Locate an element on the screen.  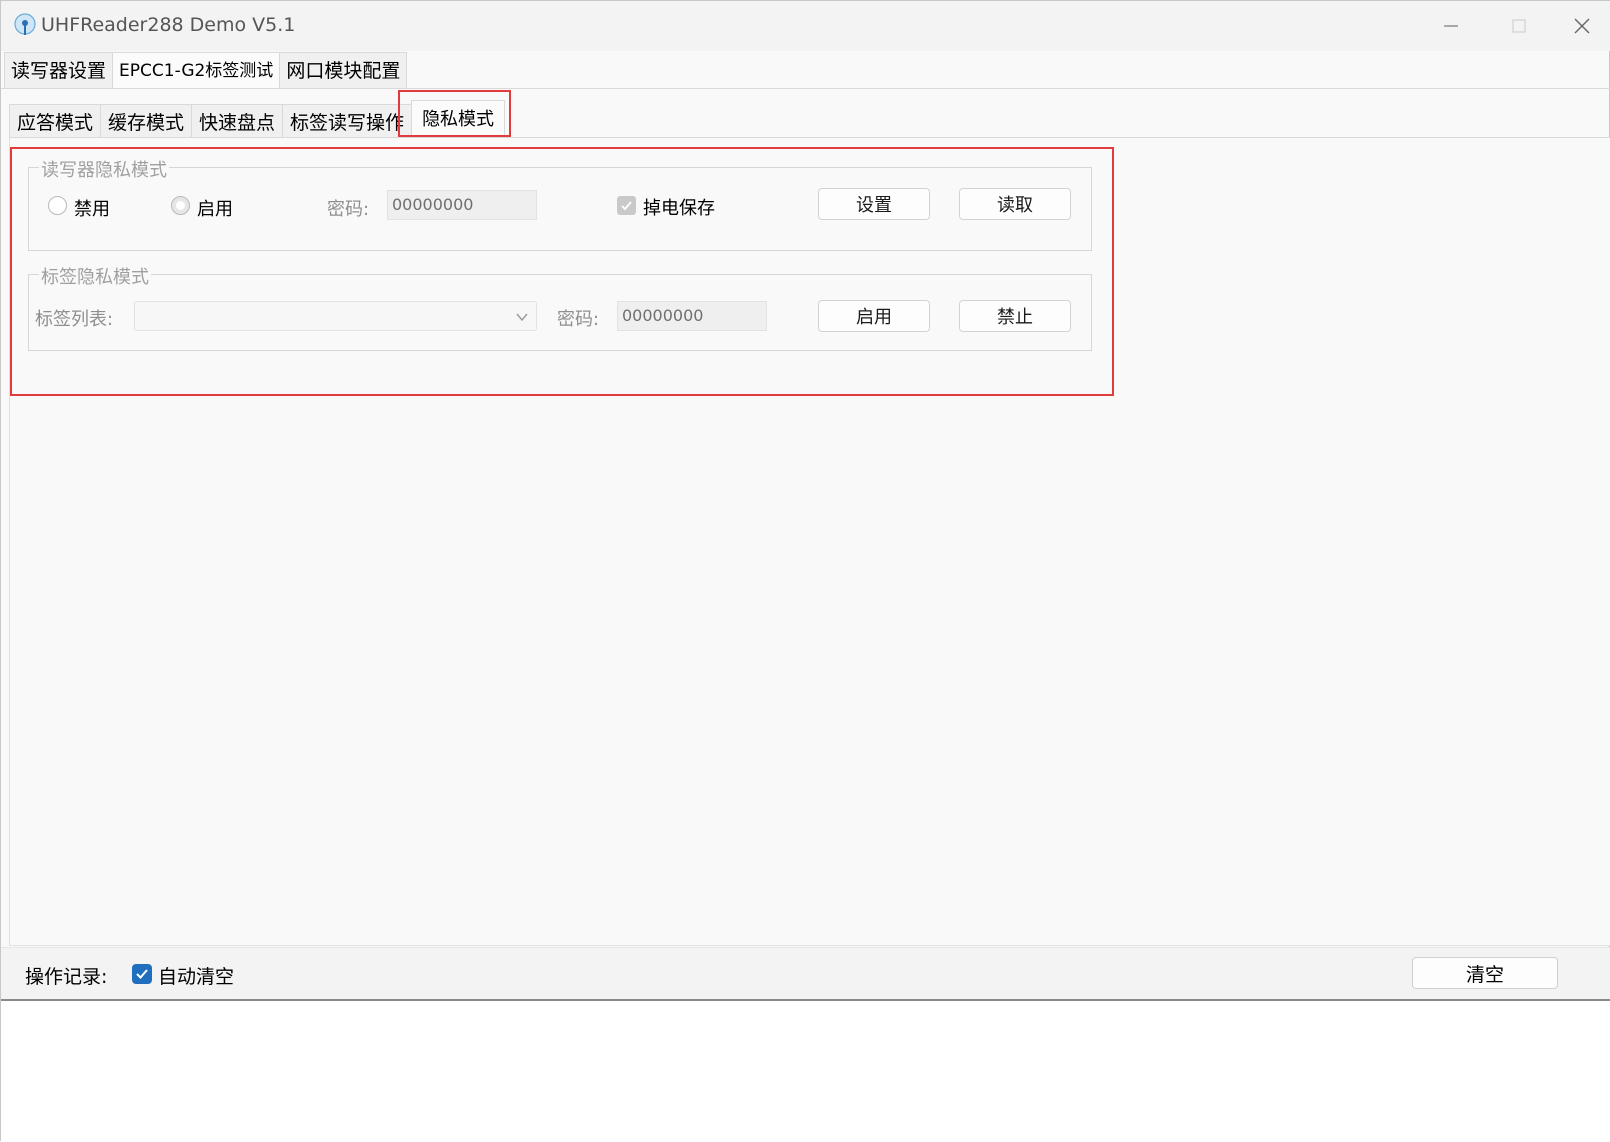
tab-network-module-config: 网口模块配置 is located at coordinates (343, 70).